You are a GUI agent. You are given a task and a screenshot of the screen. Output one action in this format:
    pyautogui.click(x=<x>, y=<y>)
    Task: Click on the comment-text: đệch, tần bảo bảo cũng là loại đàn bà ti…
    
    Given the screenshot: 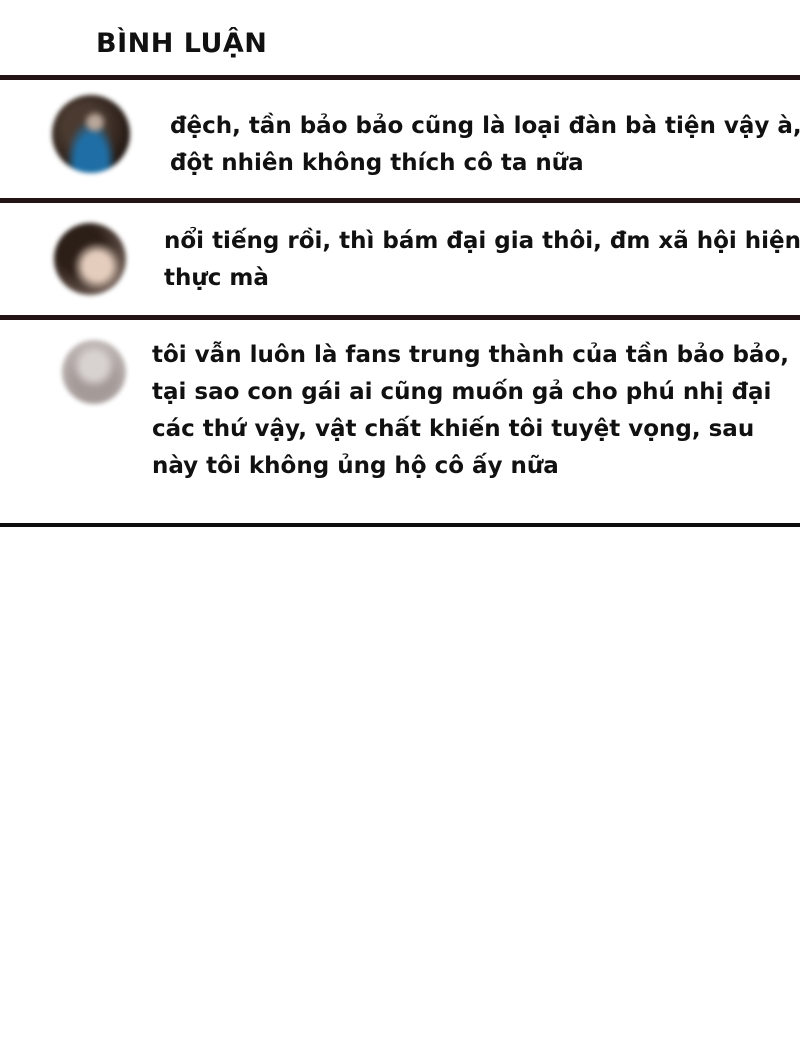 What is the action you would take?
    pyautogui.click(x=485, y=145)
    